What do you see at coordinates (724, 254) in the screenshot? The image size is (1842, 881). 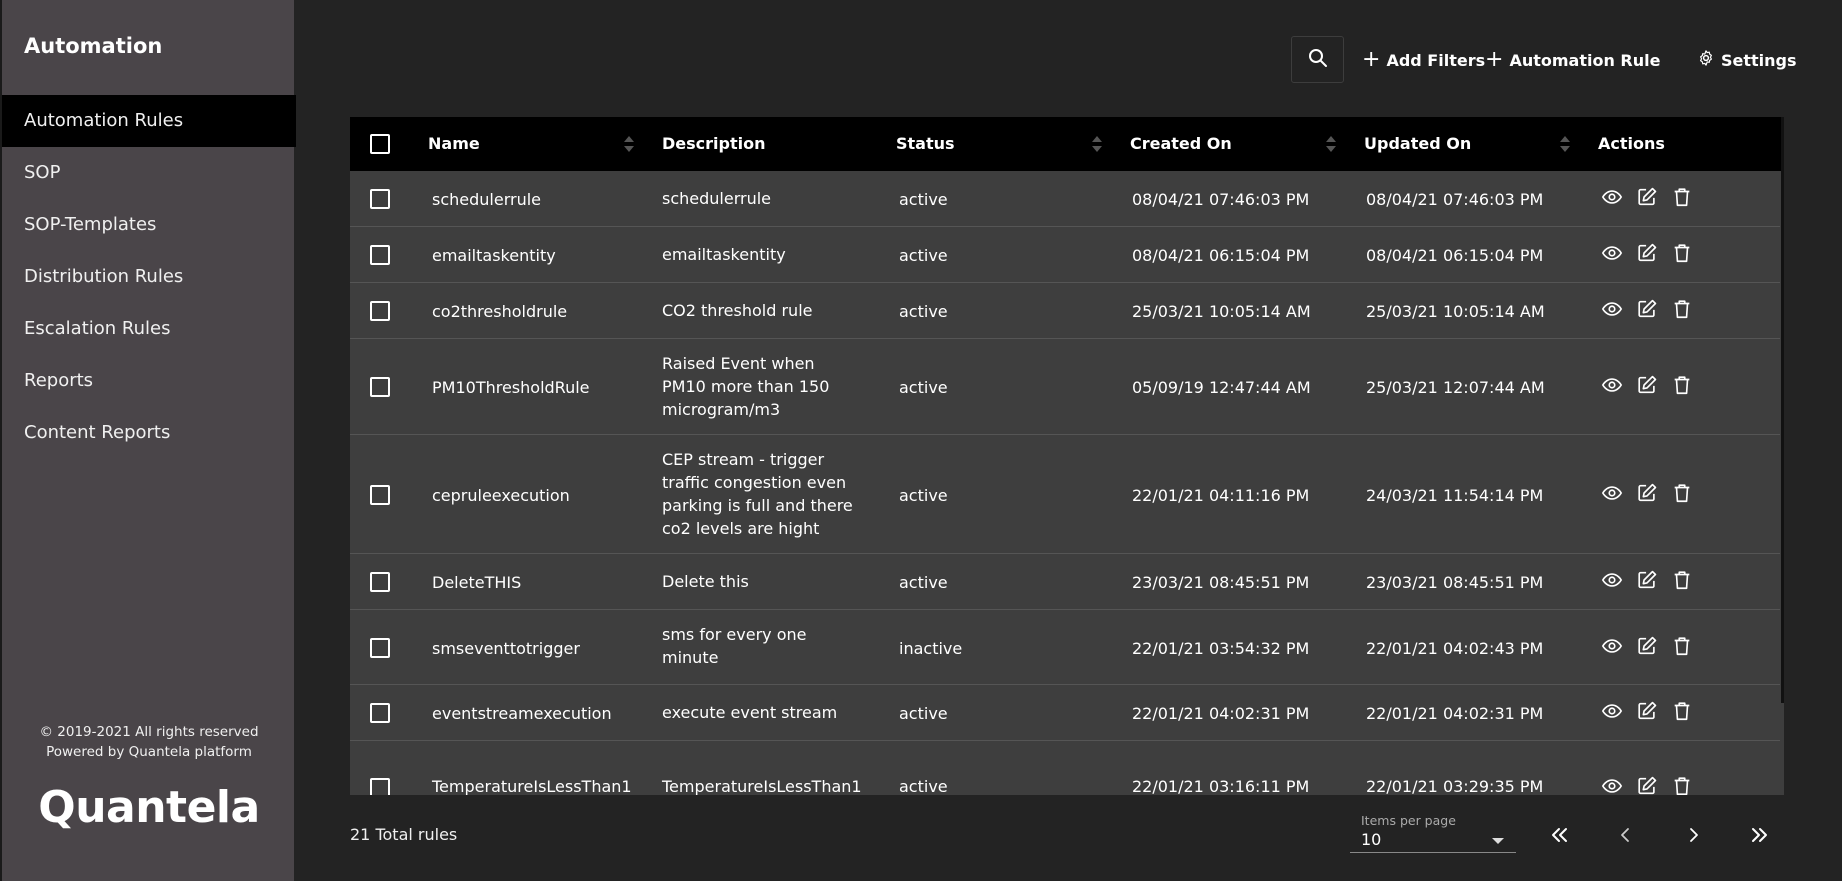 I see `rule-description: emailtaskentity` at bounding box center [724, 254].